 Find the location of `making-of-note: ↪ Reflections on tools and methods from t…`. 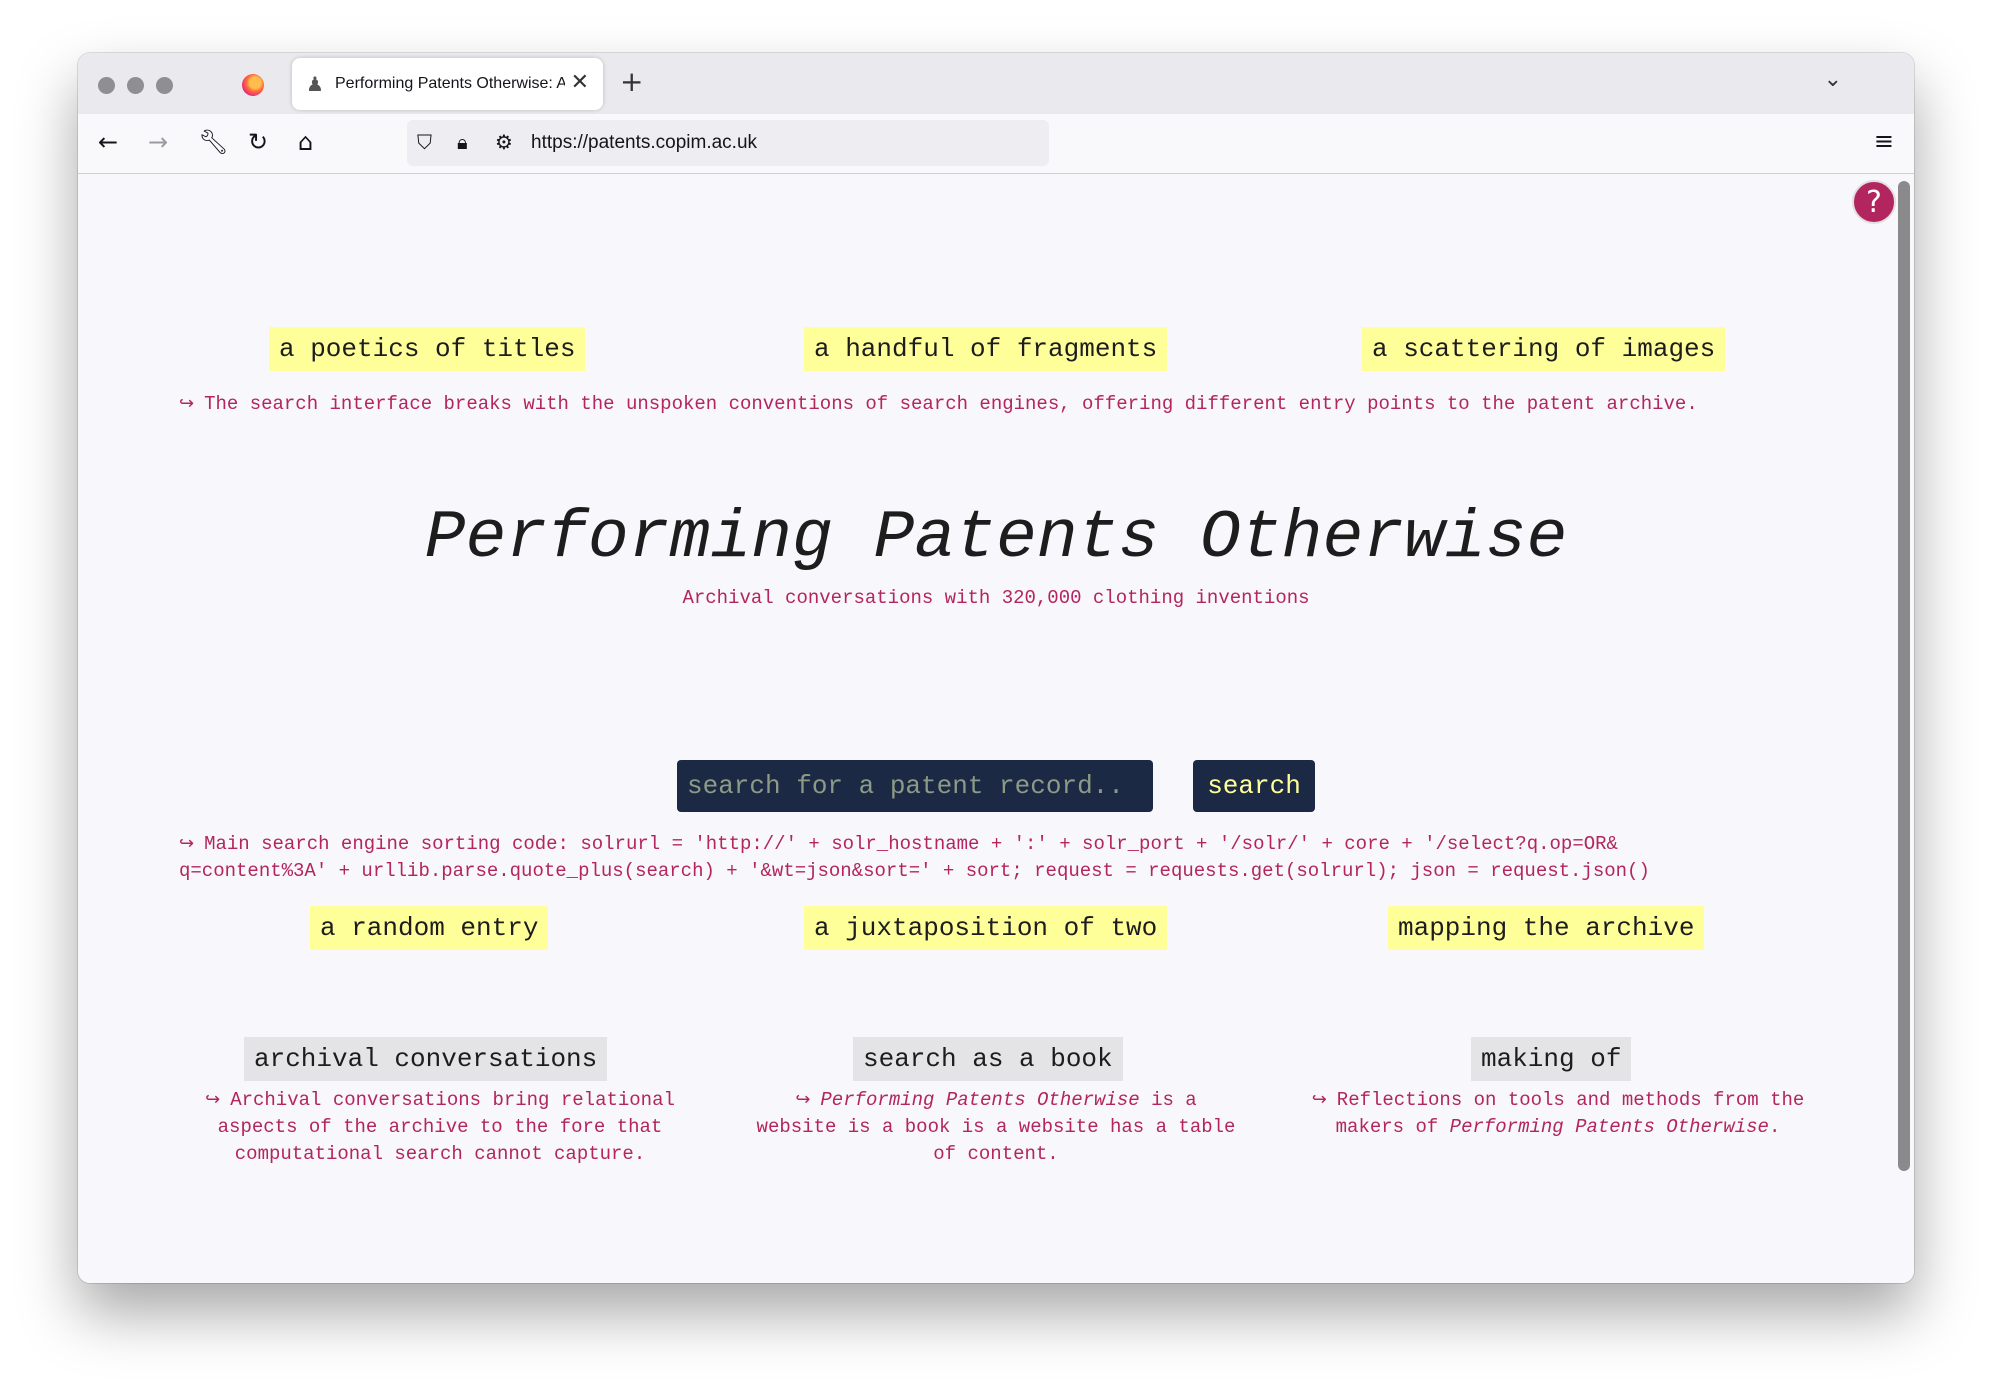

making-of-note: ↪ Reflections on tools and methods from t… is located at coordinates (1558, 1113).